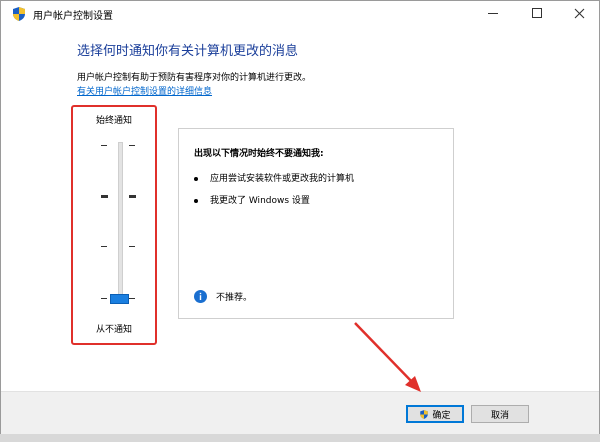 This screenshot has width=600, height=442. I want to click on highlight-box, so click(114, 225).